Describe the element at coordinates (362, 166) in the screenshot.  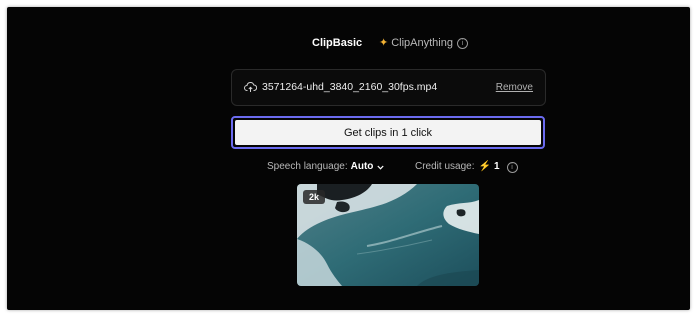
I see `speech-language-value: Auto` at that location.